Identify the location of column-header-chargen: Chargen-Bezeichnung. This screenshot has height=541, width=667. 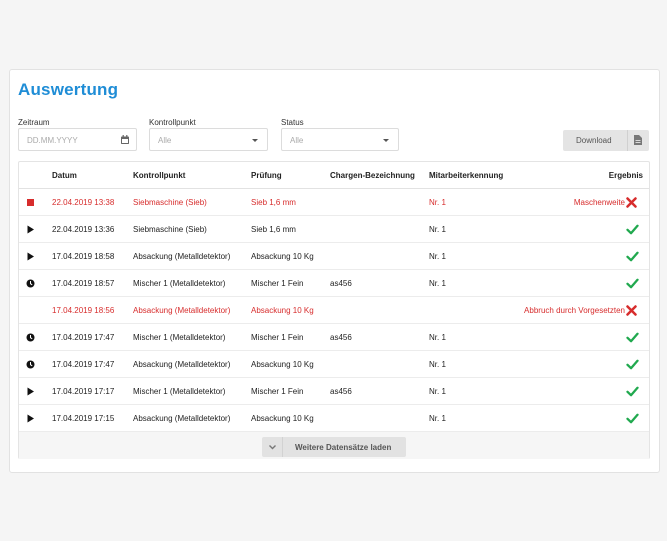
(372, 175).